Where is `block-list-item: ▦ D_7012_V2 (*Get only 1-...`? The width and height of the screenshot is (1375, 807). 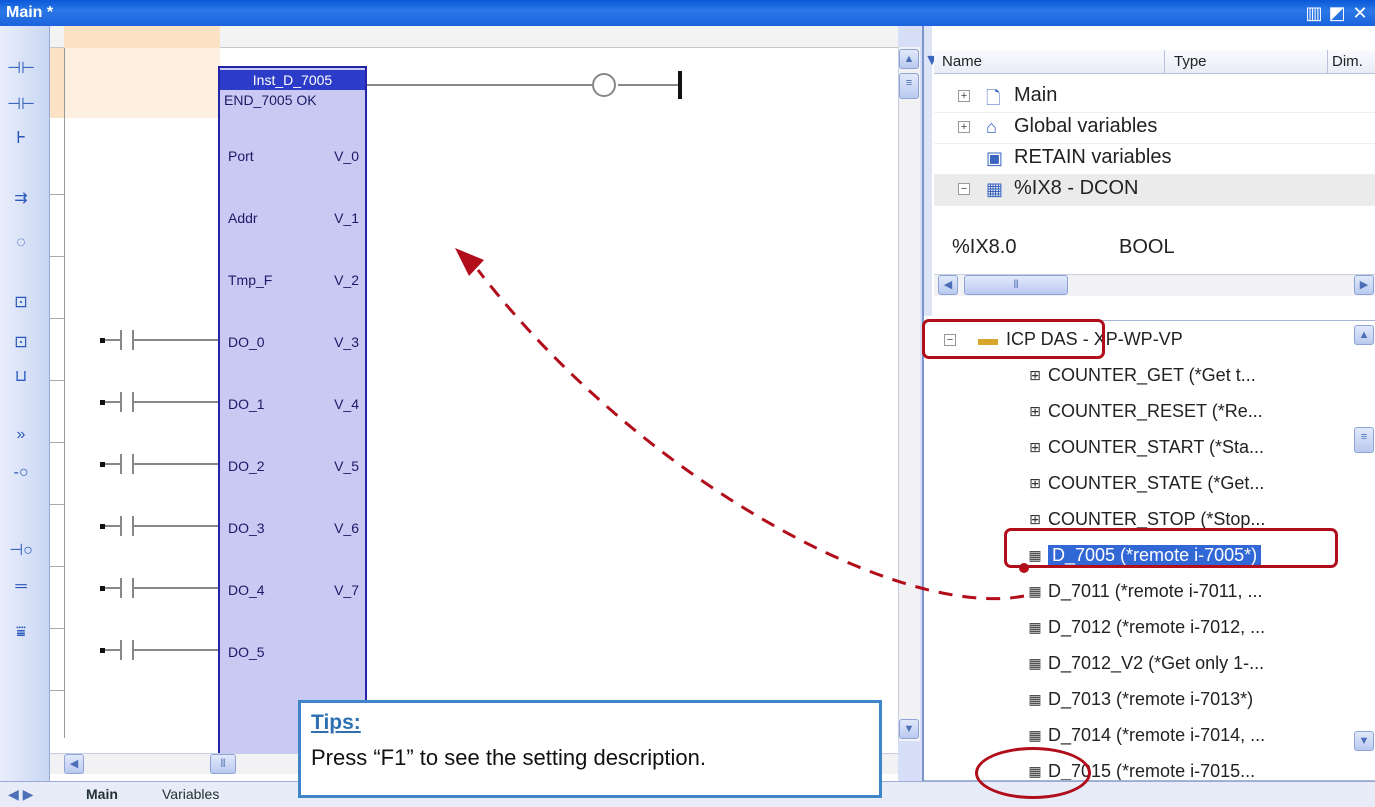
block-list-item: ▦ D_7012_V2 (*Get only 1-... is located at coordinates (1144, 664).